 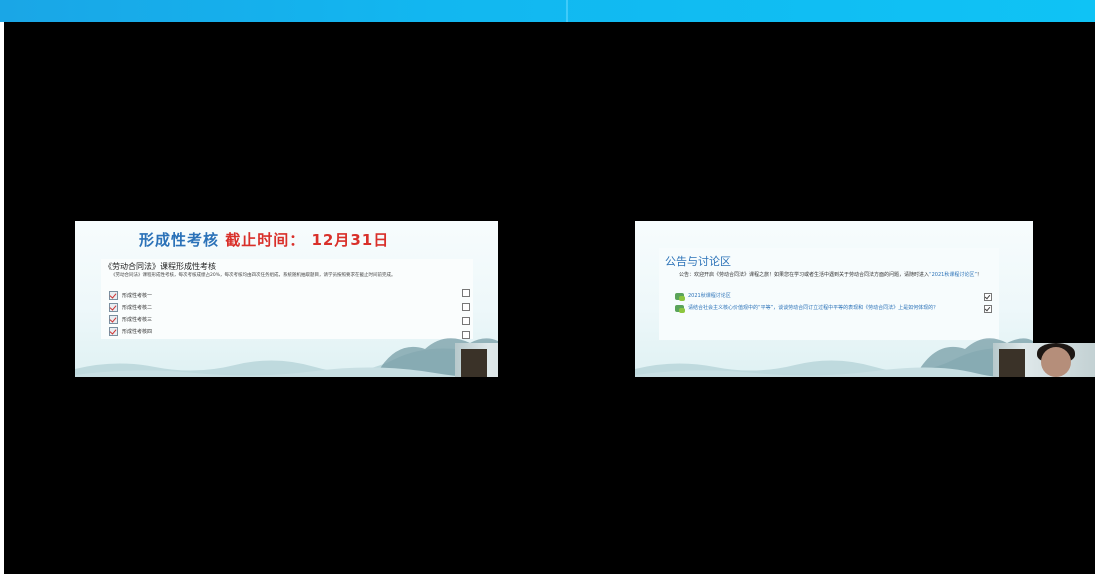 What do you see at coordinates (137, 319) in the screenshot?
I see `task-label: 形成性考核三` at bounding box center [137, 319].